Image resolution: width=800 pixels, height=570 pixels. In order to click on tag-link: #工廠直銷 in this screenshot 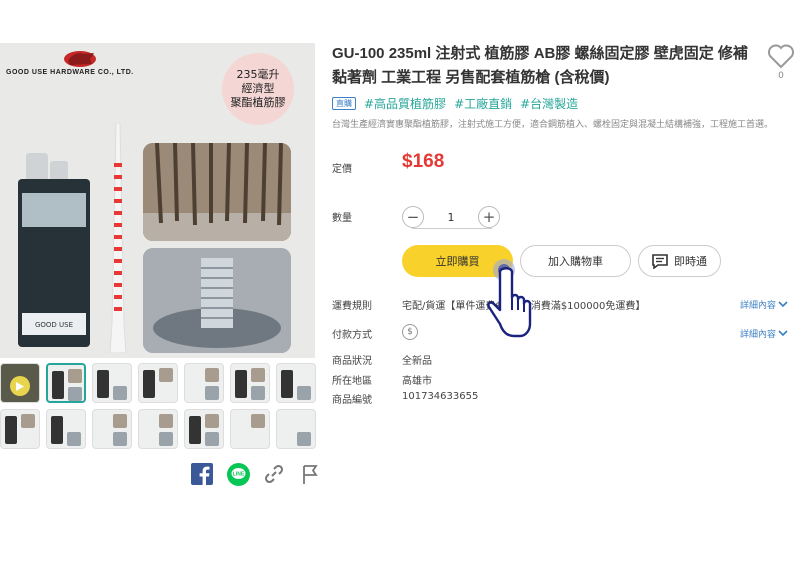, I will do `click(483, 103)`.